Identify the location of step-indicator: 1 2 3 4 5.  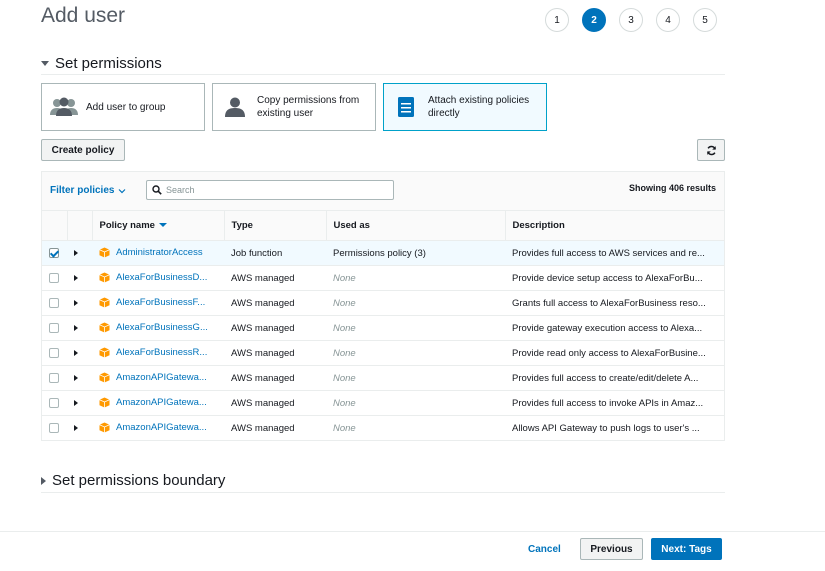
(631, 20).